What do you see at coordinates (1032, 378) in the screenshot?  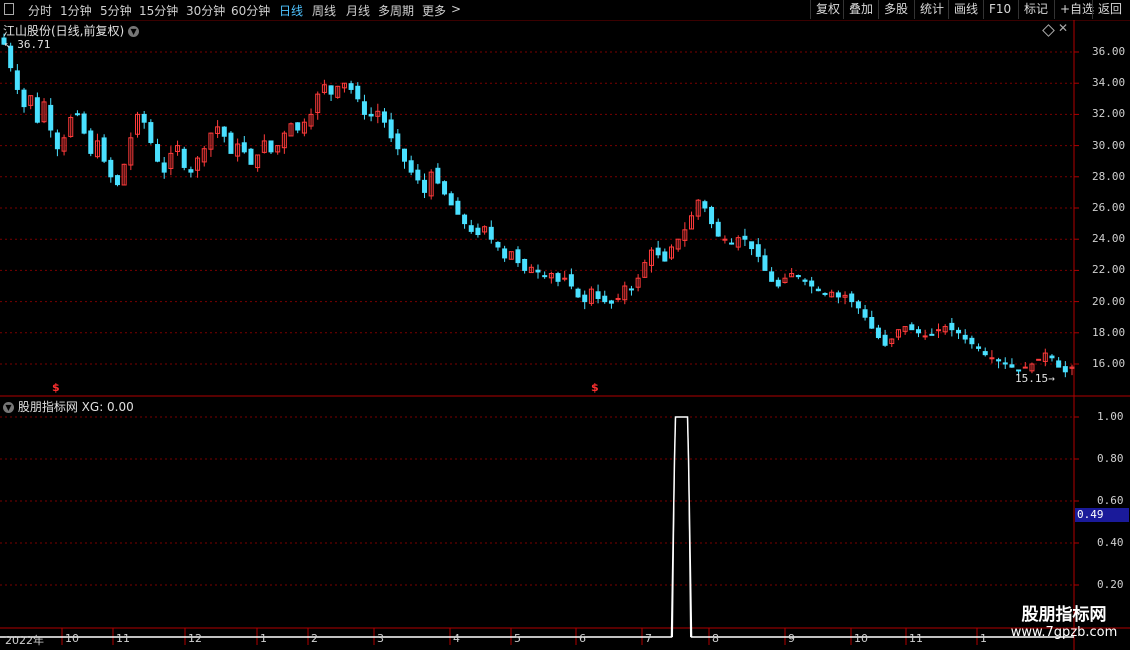 I see `low-price-label: 15.15` at bounding box center [1032, 378].